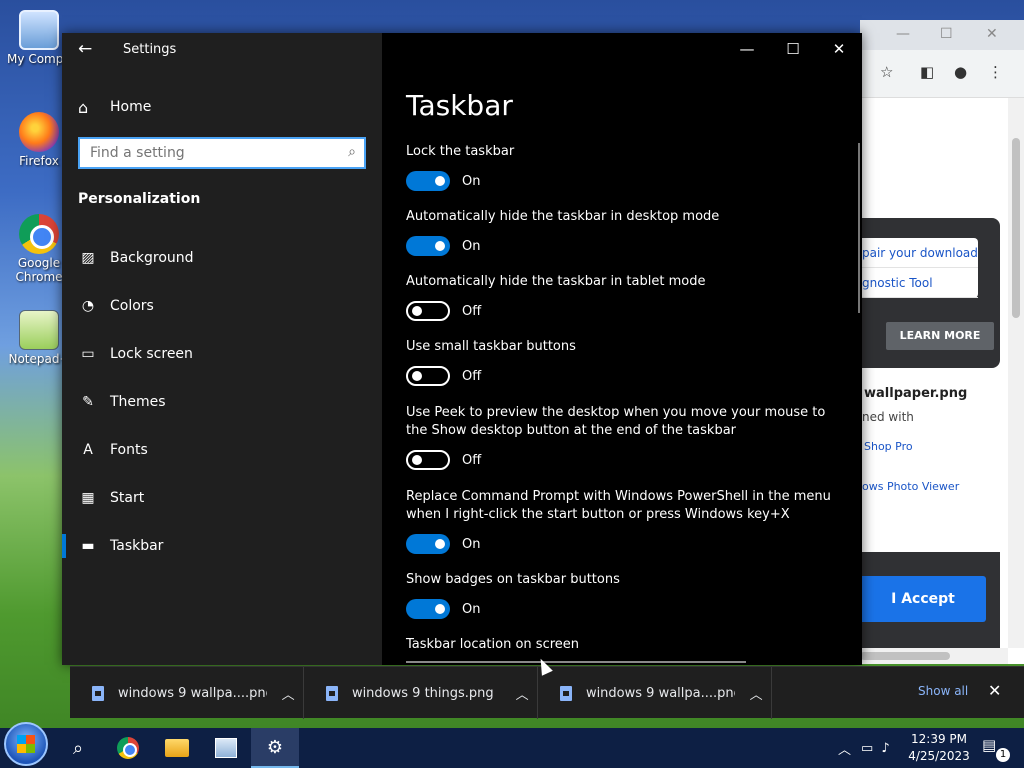  I want to click on firefox-icon, so click(39, 132).